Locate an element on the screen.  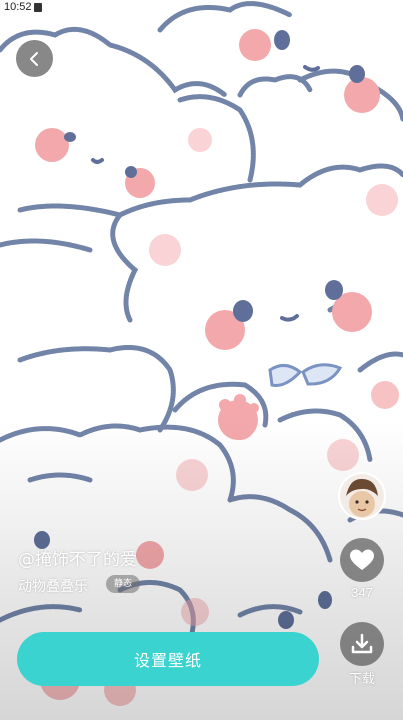
download-button is located at coordinates (362, 644).